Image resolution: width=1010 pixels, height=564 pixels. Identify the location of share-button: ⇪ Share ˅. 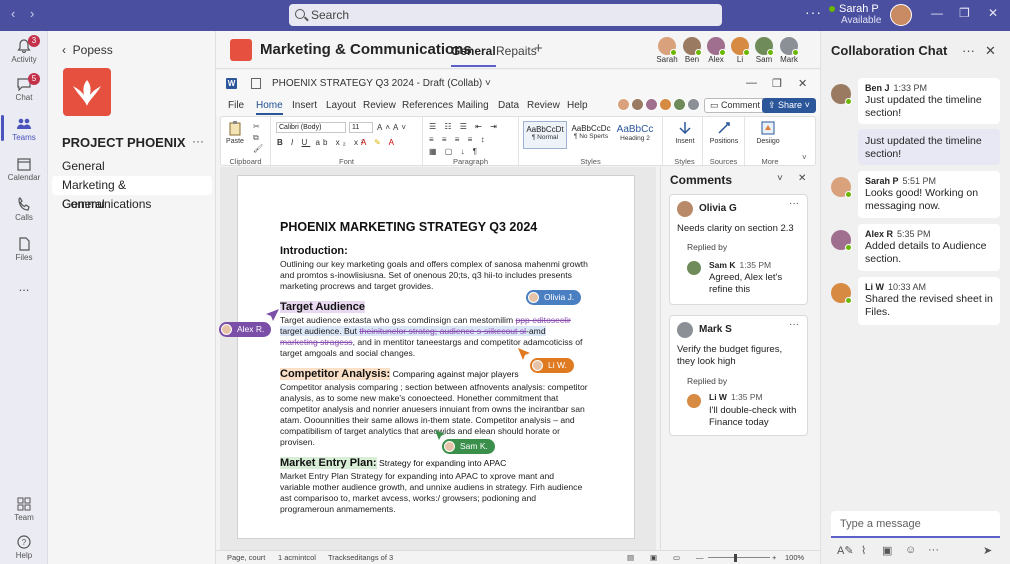
(789, 105).